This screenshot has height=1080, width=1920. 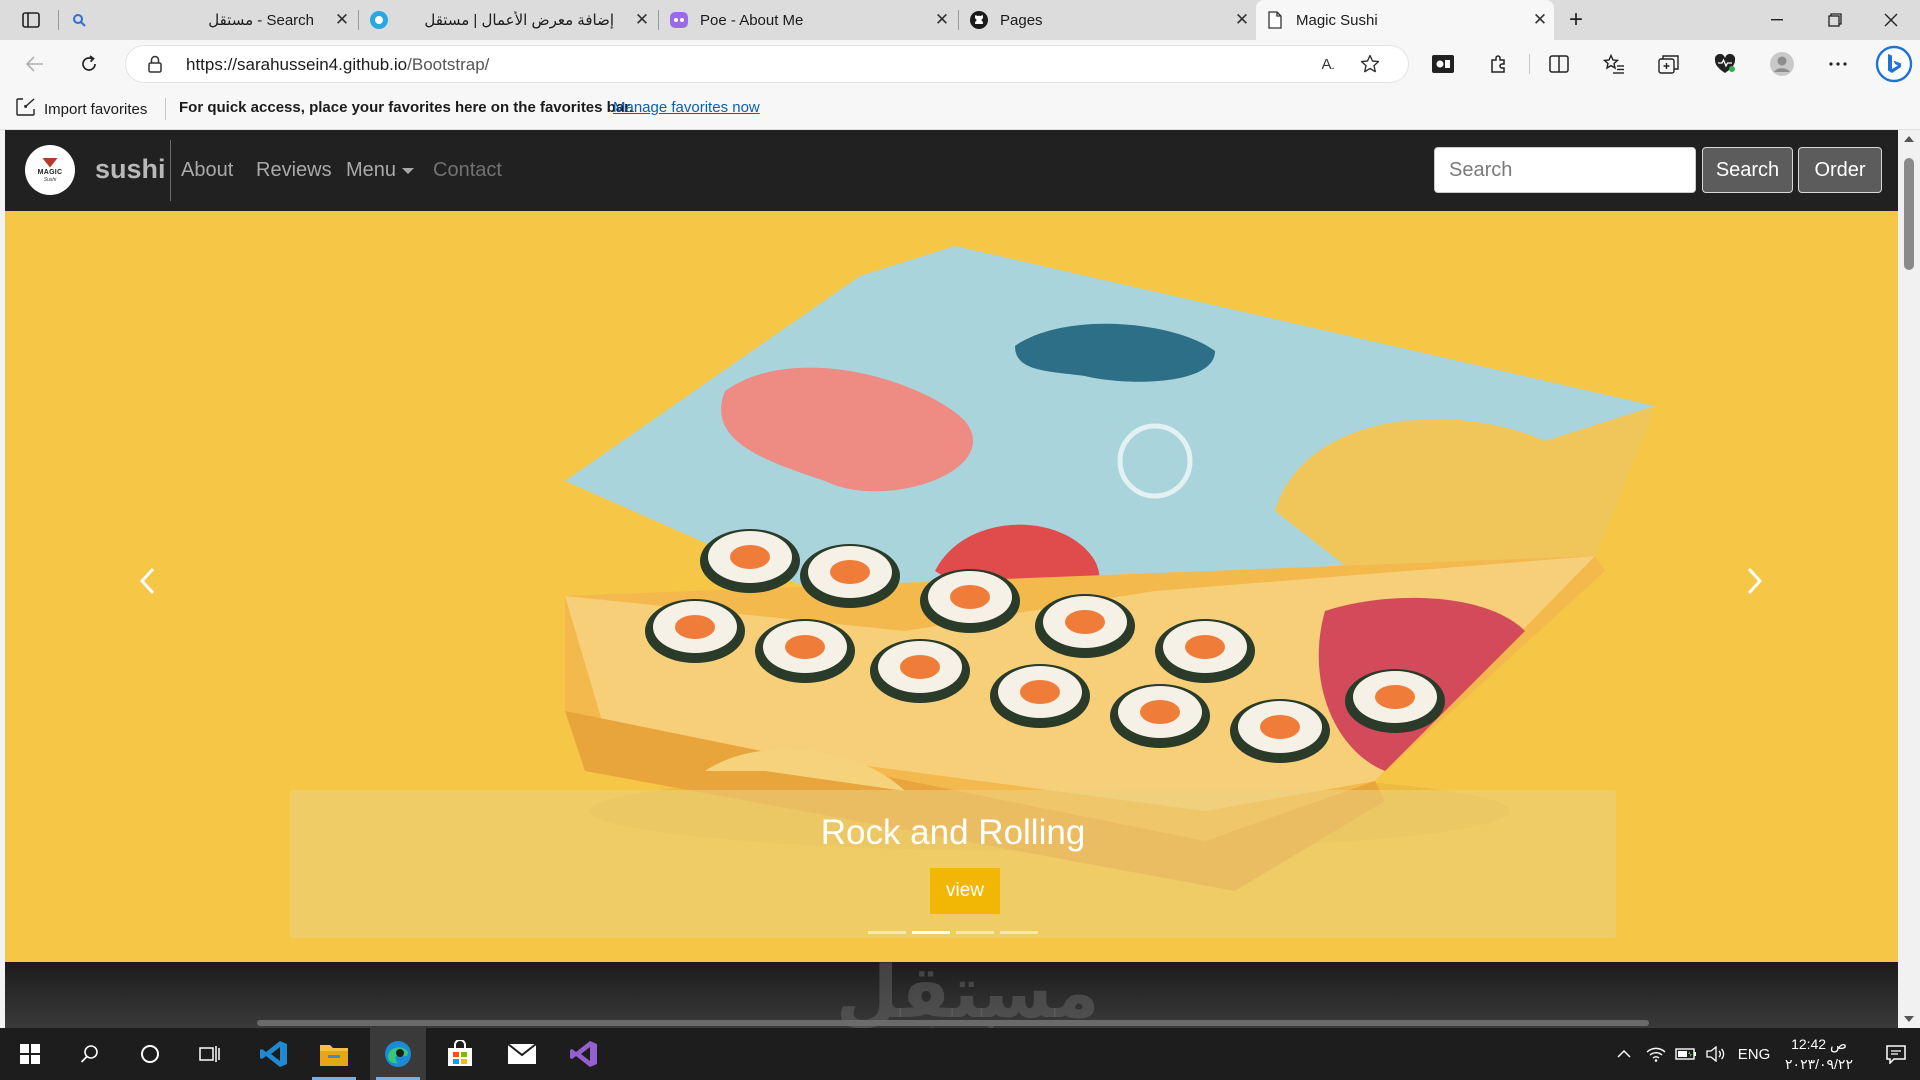 I want to click on site-brand: sushi, so click(x=130, y=169).